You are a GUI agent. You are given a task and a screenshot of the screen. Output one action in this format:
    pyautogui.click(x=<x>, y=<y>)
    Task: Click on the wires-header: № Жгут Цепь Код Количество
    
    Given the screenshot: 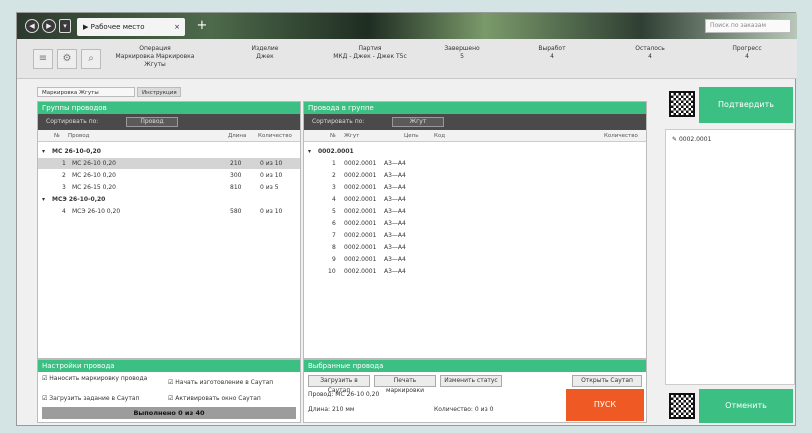 What is the action you would take?
    pyautogui.click(x=475, y=136)
    